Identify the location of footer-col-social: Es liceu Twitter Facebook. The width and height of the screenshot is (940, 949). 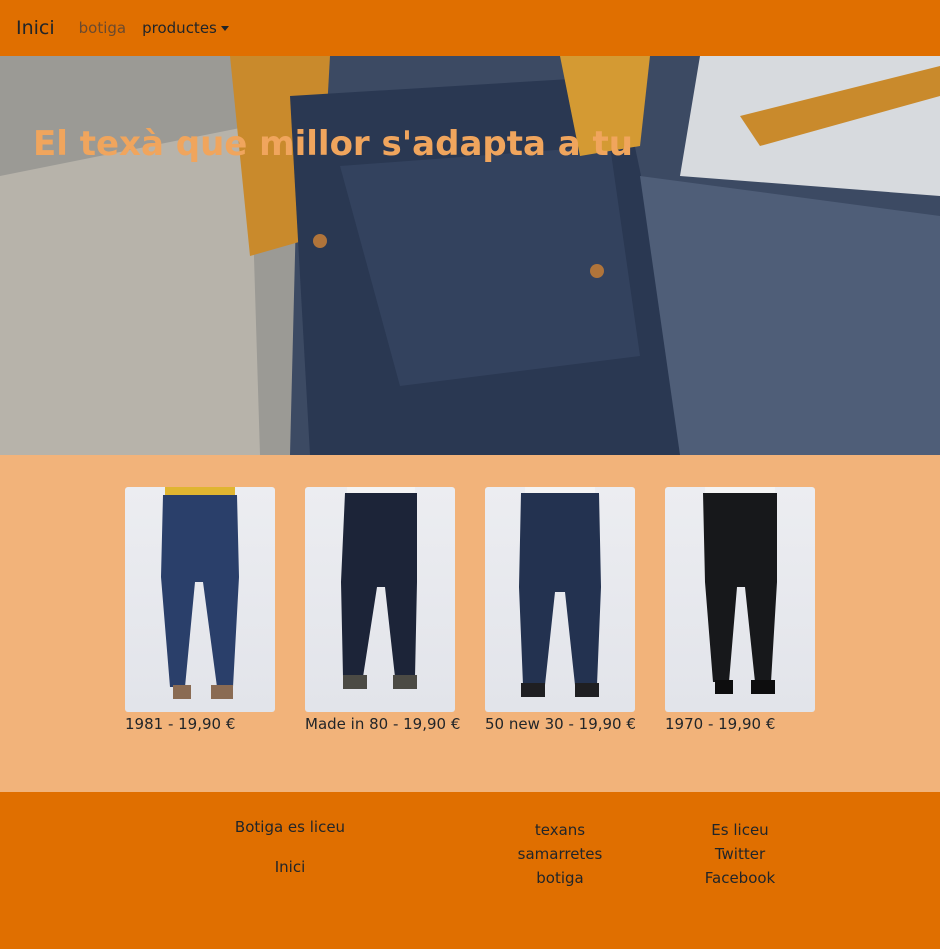
(740, 854).